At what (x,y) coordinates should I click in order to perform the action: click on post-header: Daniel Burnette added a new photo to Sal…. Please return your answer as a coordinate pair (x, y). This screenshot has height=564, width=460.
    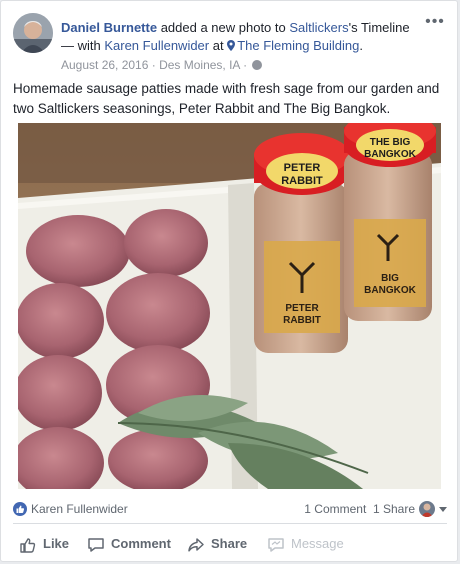
    Looking at the image, I should click on (230, 42).